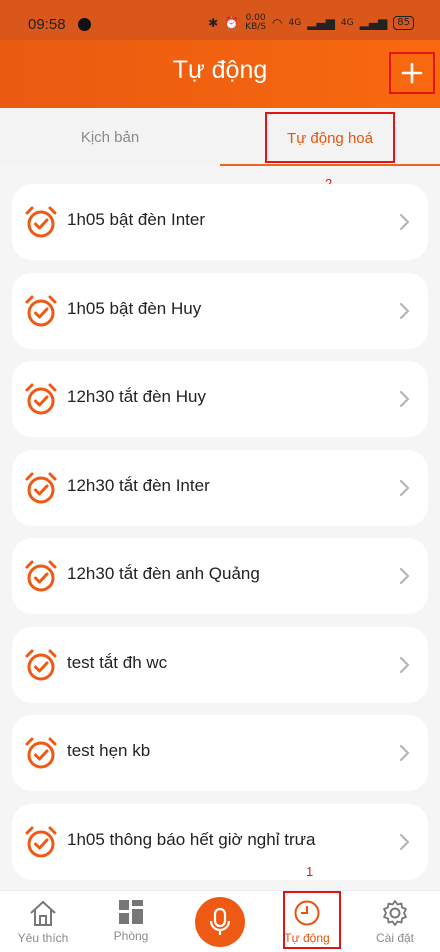 The width and height of the screenshot is (440, 952). Describe the element at coordinates (220, 399) in the screenshot. I see `automation-item: 12h30 tắt đèn Huy` at that location.